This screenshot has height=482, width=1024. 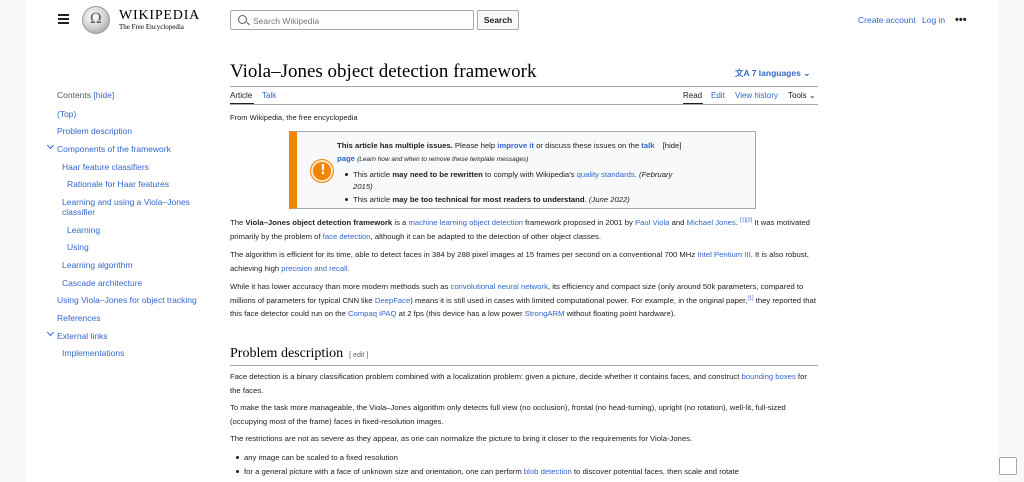 What do you see at coordinates (475, 145) in the screenshot?
I see `notice-text: Please help` at bounding box center [475, 145].